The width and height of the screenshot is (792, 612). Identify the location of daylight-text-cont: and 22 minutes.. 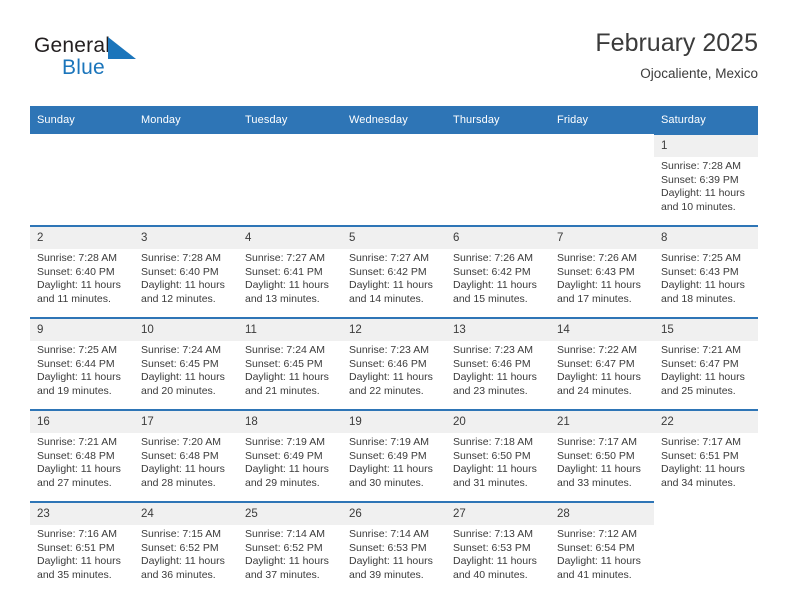
(386, 390).